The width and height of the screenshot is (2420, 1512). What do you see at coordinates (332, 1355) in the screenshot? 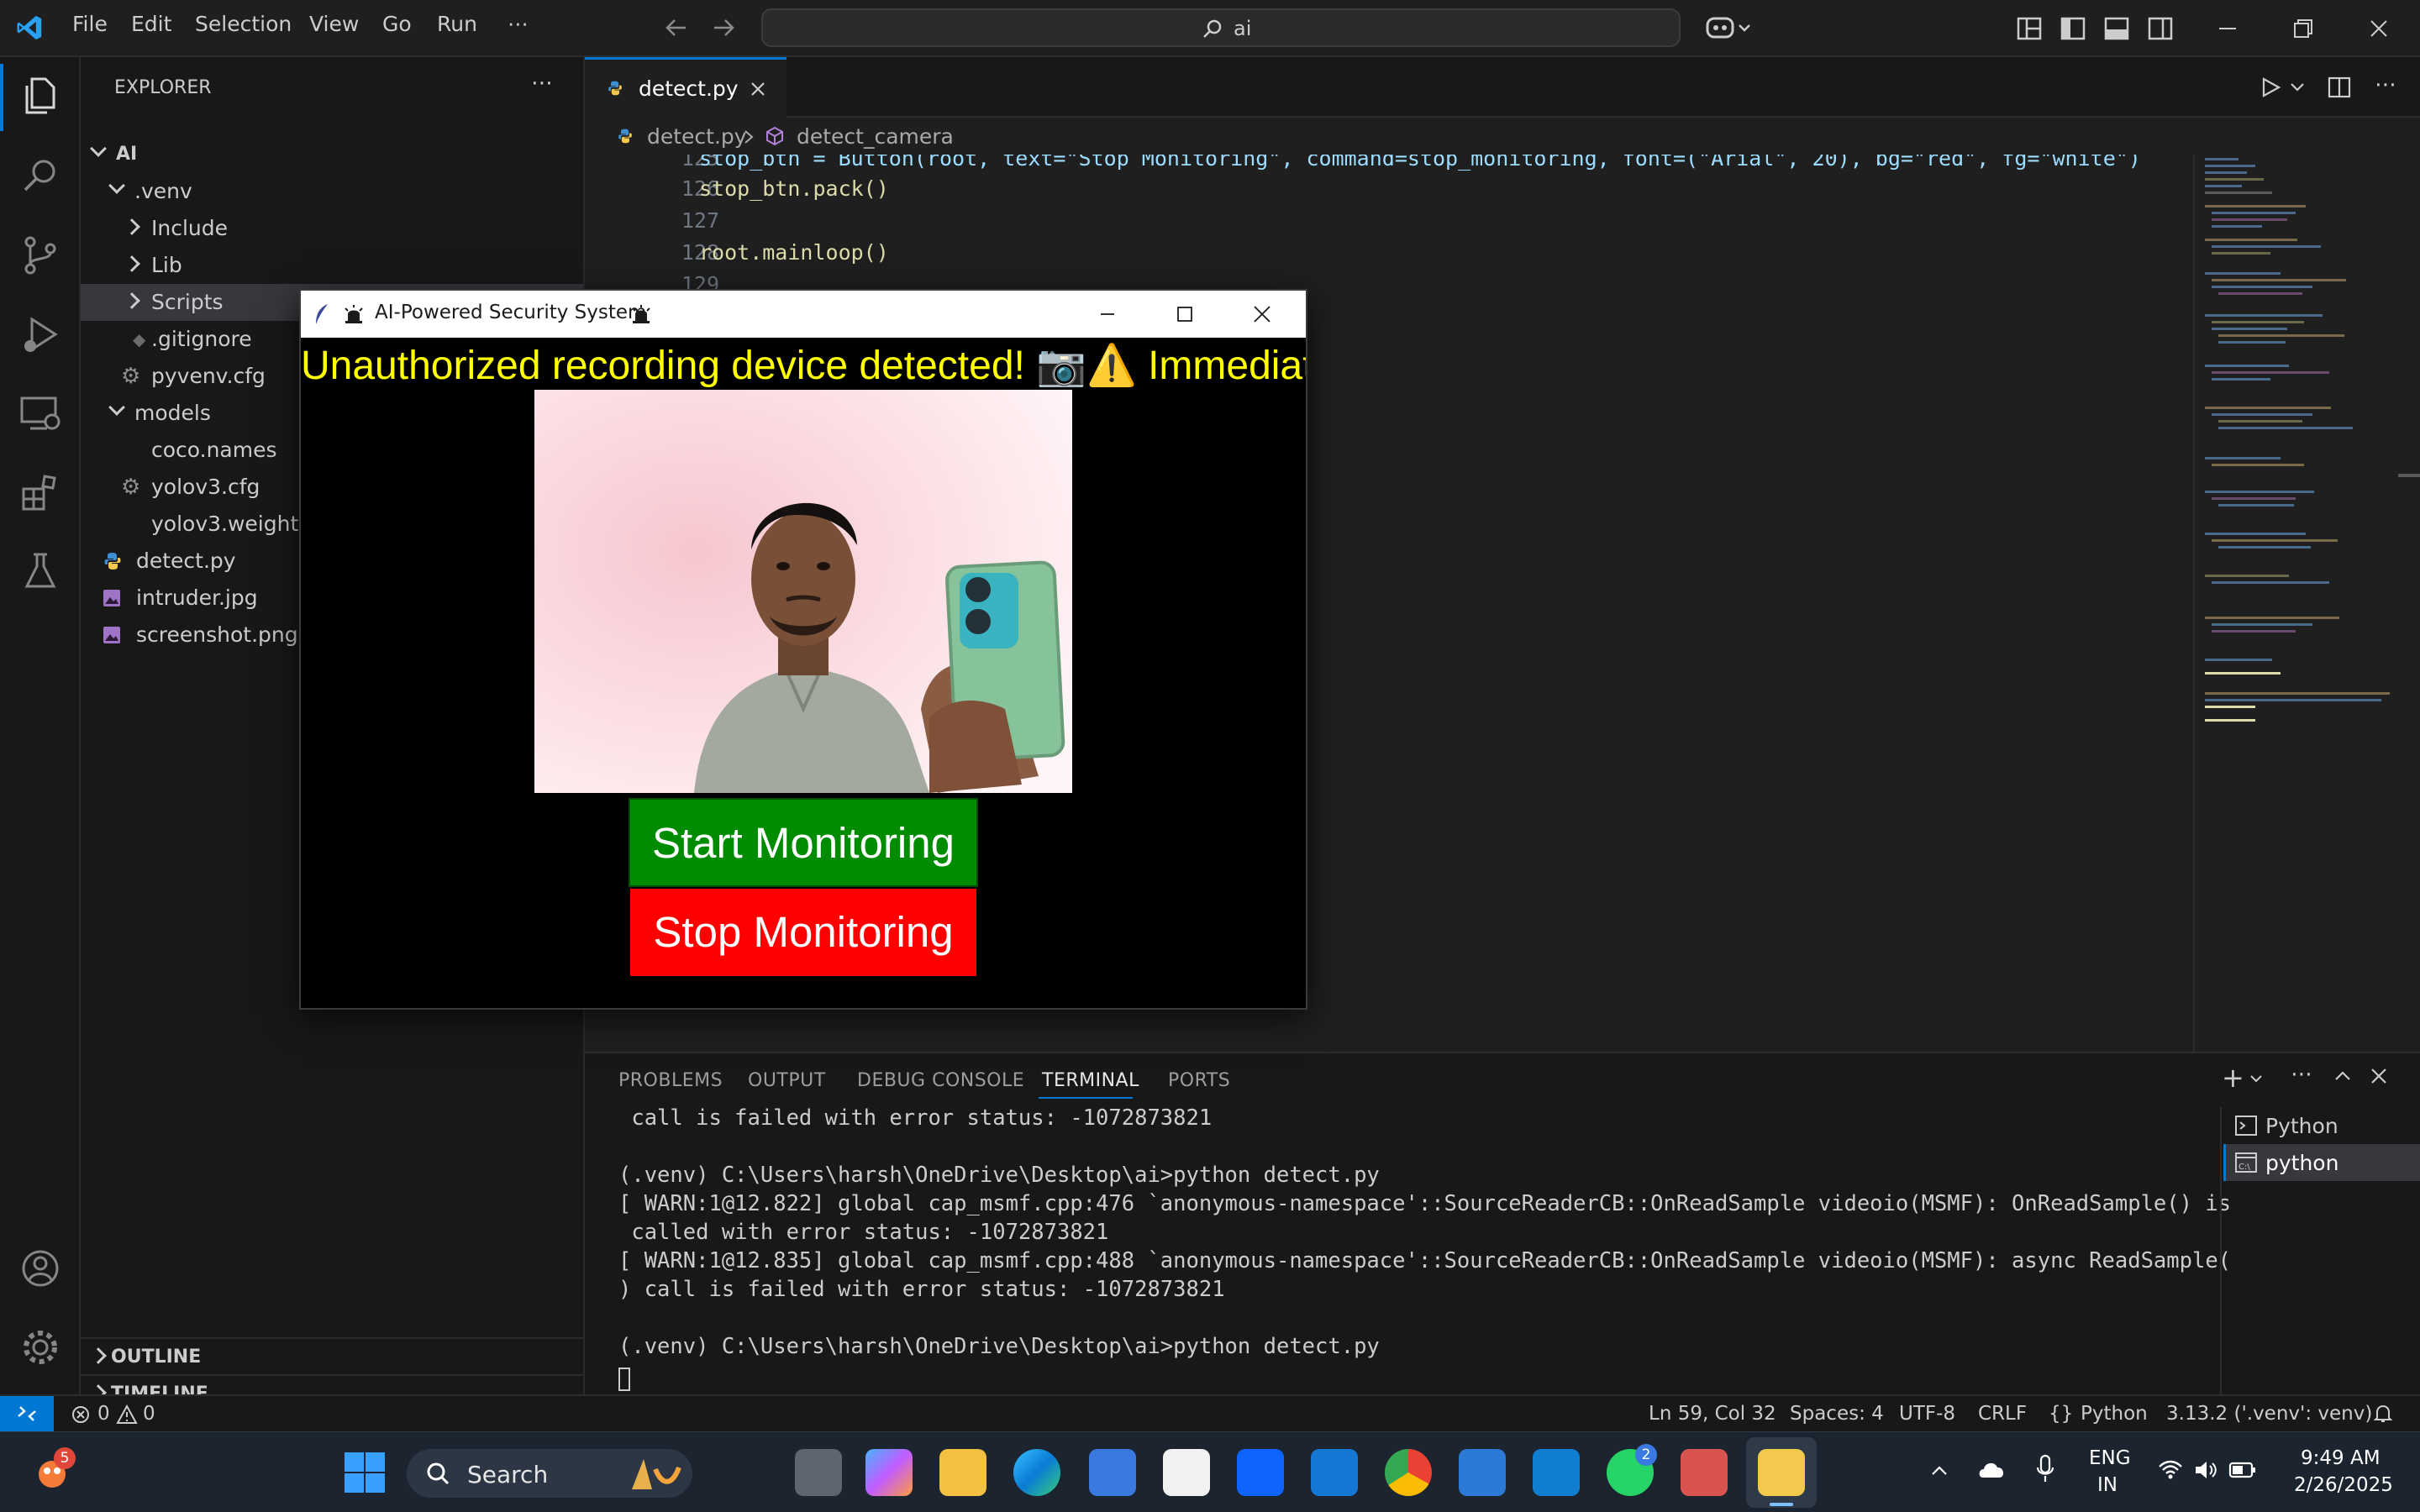
I see `outline-section: OUTLINE` at bounding box center [332, 1355].